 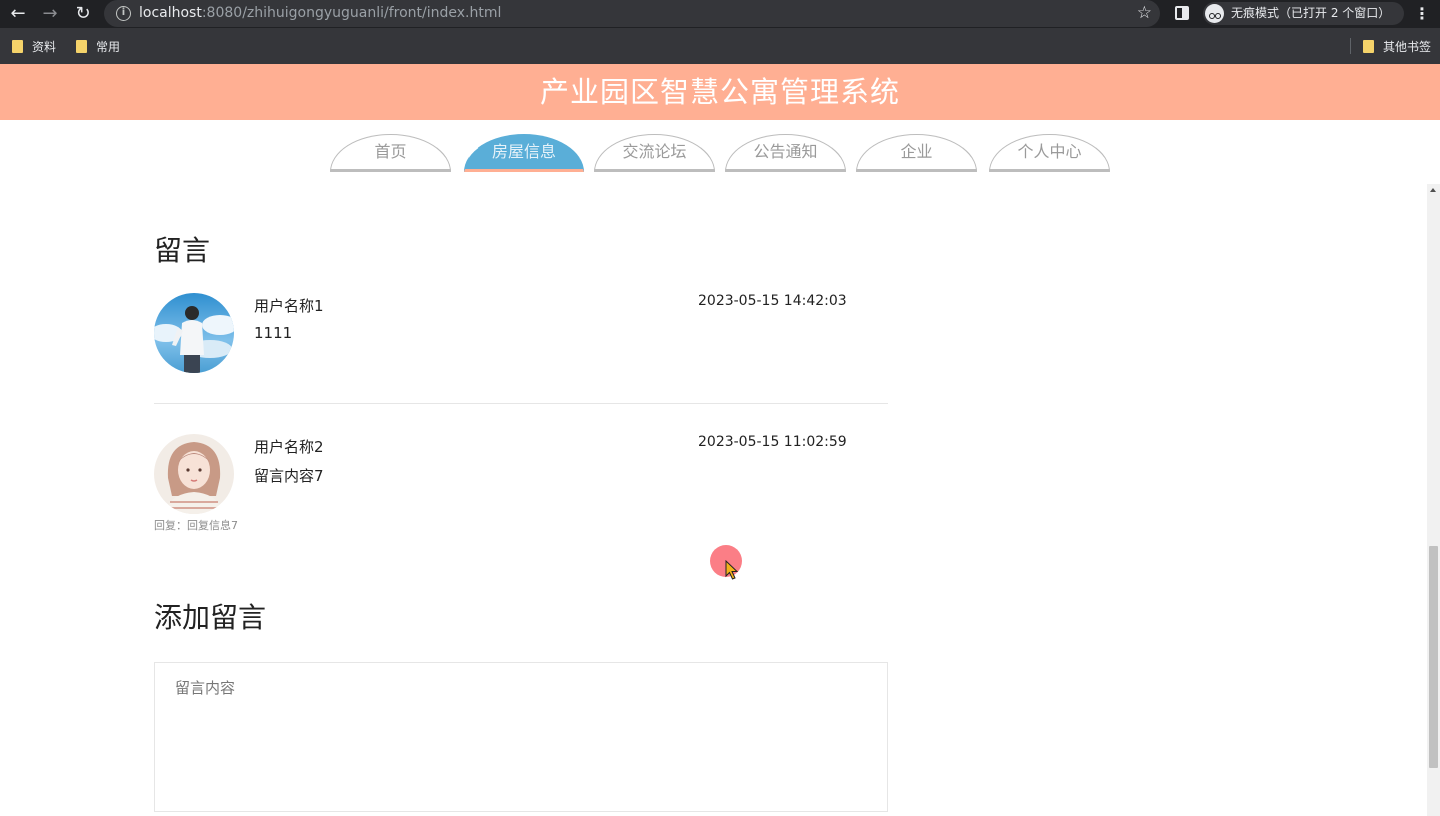 I want to click on forward-icon: →, so click(x=50, y=14).